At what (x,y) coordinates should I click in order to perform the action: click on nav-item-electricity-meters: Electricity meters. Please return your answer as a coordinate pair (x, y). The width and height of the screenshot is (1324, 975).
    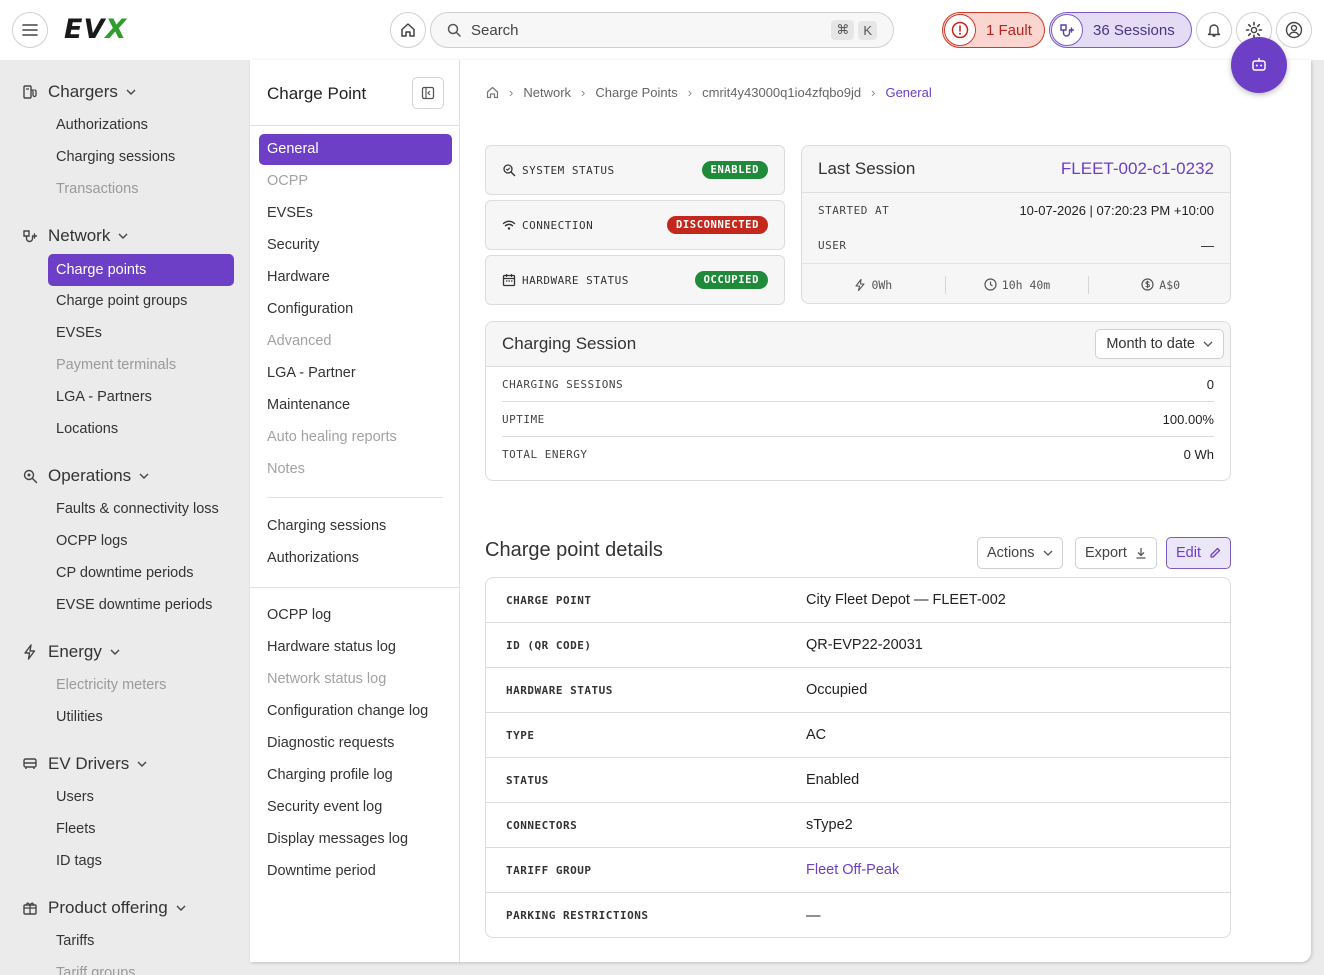
    Looking at the image, I should click on (111, 685).